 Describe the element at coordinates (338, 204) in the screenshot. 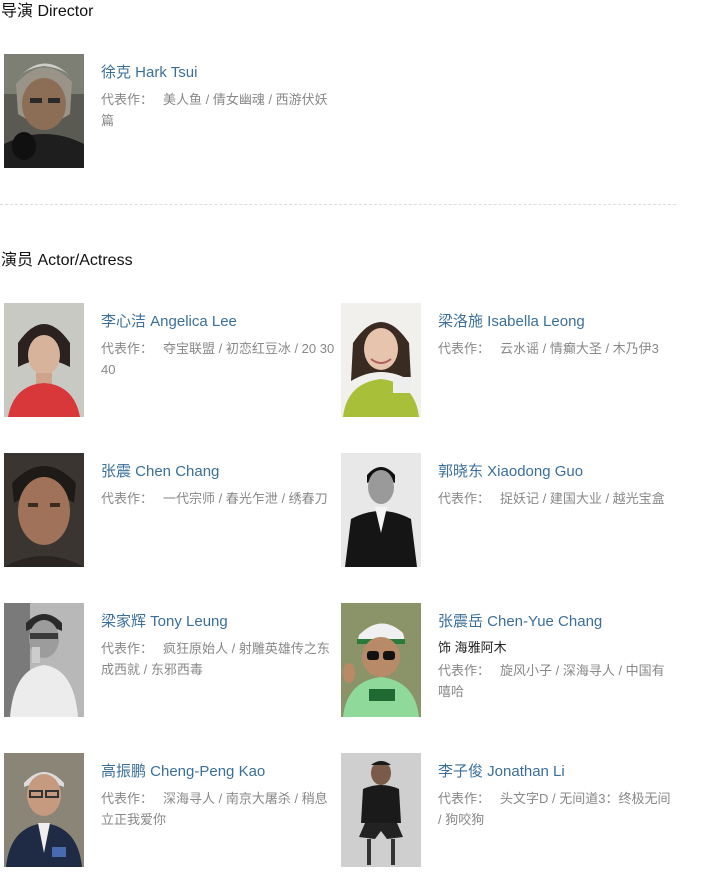

I see `section-divider` at that location.